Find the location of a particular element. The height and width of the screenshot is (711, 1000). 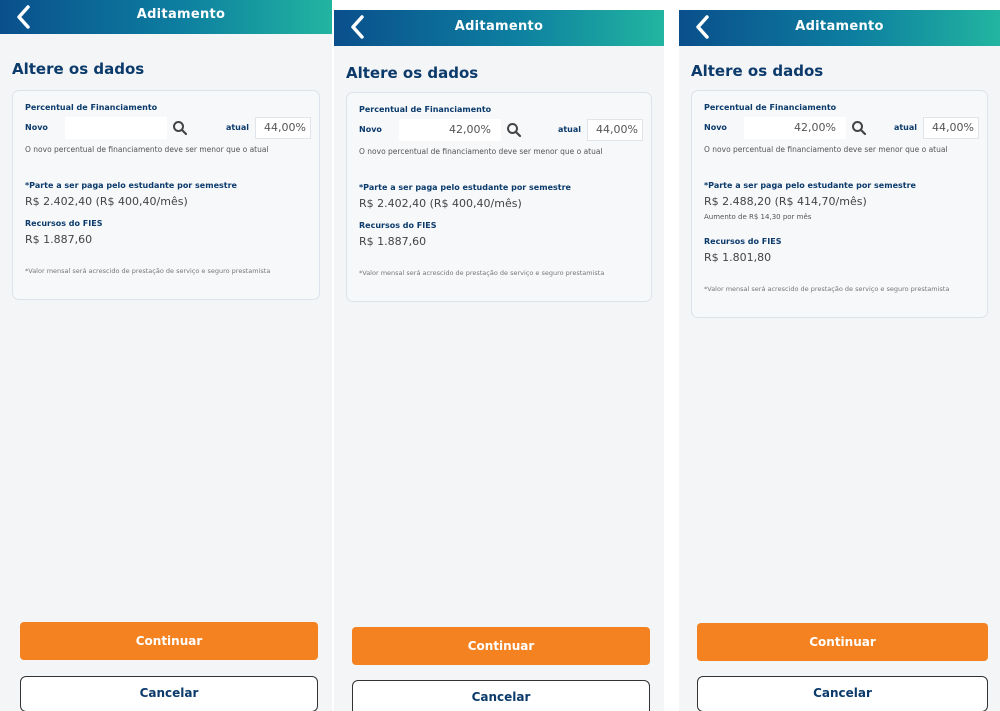

percent-row: Novo atual 44,00% is located at coordinates (168, 128).